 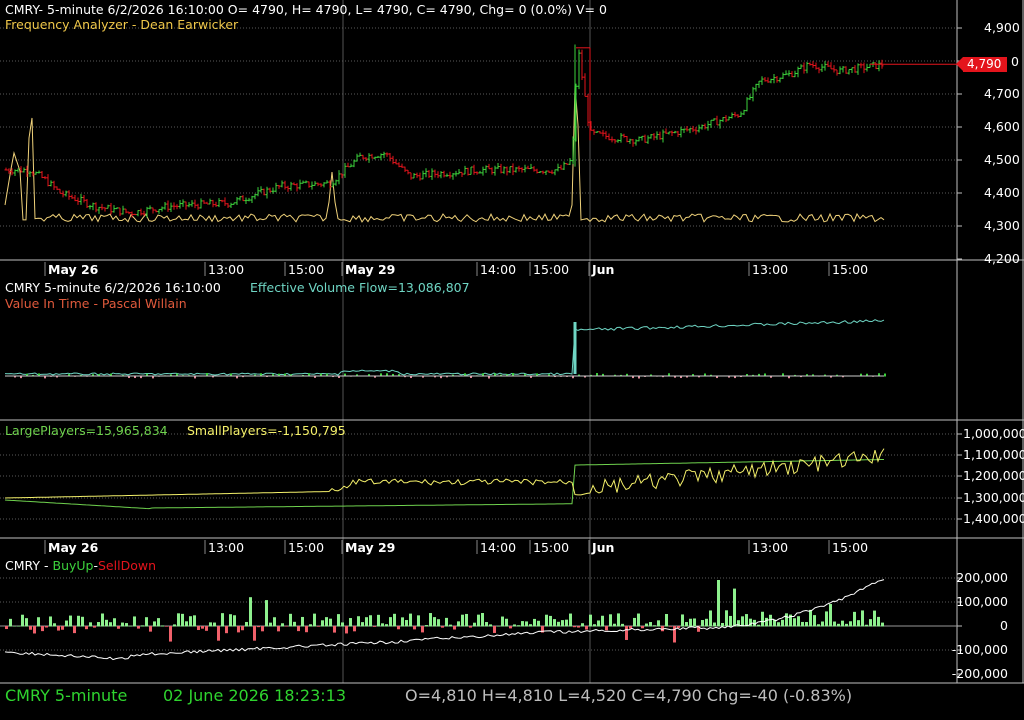 I want to click on last-price-tag: 4,790, so click(x=981, y=64).